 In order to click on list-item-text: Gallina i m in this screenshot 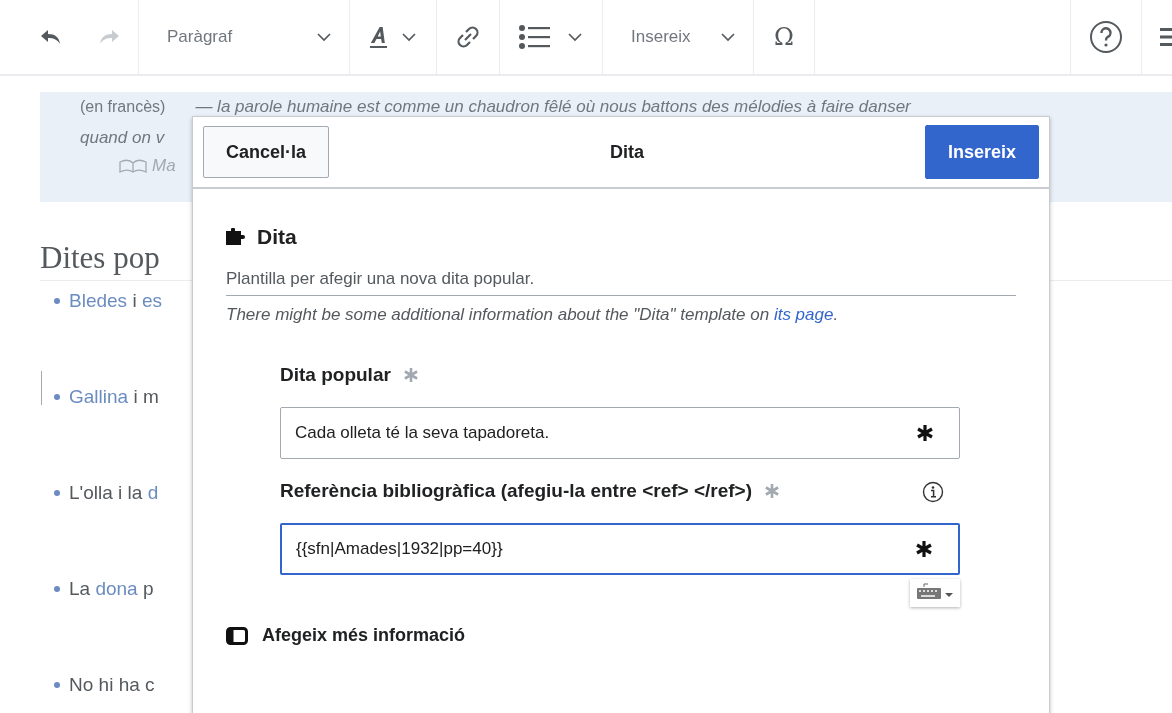, I will do `click(114, 397)`.